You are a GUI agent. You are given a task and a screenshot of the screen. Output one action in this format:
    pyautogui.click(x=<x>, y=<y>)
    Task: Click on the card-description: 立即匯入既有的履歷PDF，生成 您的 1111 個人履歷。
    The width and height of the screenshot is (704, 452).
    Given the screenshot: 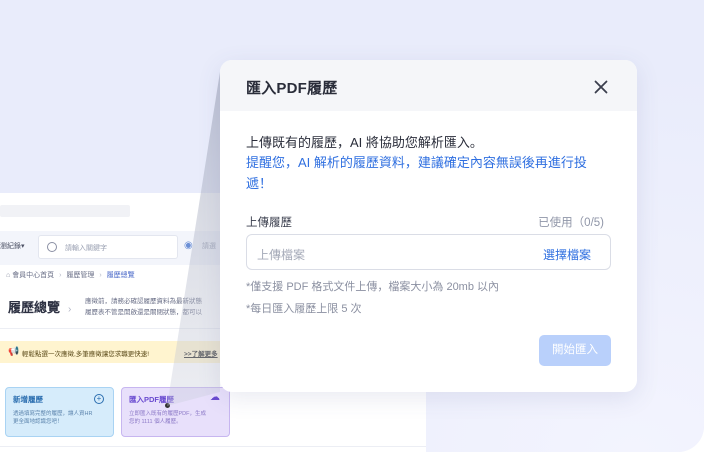 What is the action you would take?
    pyautogui.click(x=175, y=418)
    